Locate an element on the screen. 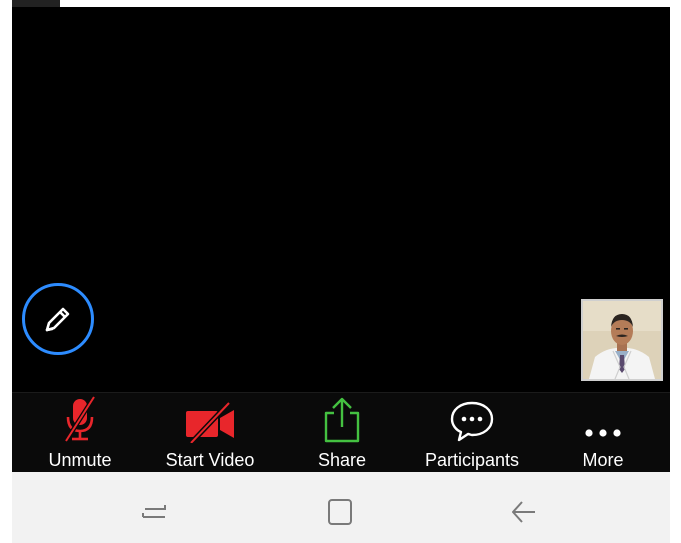  home-icon is located at coordinates (340, 512).